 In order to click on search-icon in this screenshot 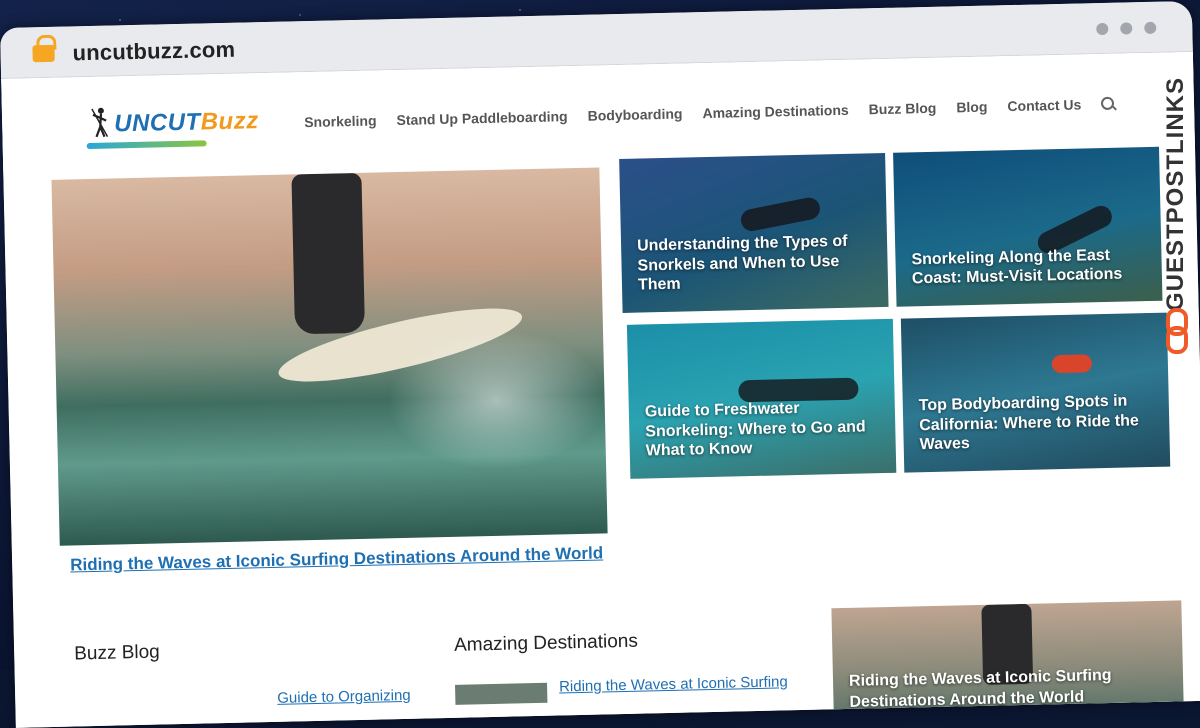, I will do `click(1109, 103)`.